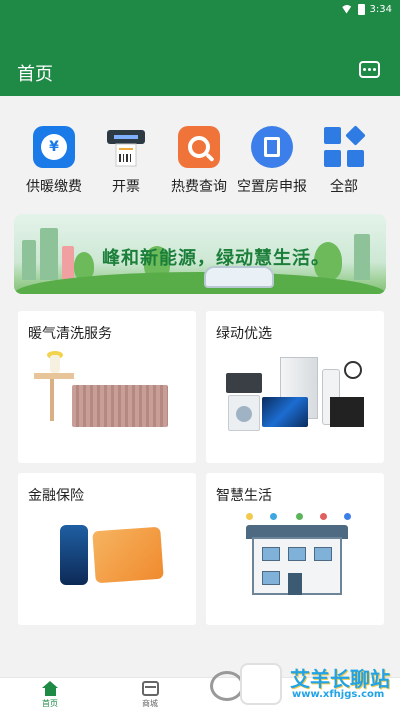  I want to click on quick-action-all: 全部, so click(344, 160).